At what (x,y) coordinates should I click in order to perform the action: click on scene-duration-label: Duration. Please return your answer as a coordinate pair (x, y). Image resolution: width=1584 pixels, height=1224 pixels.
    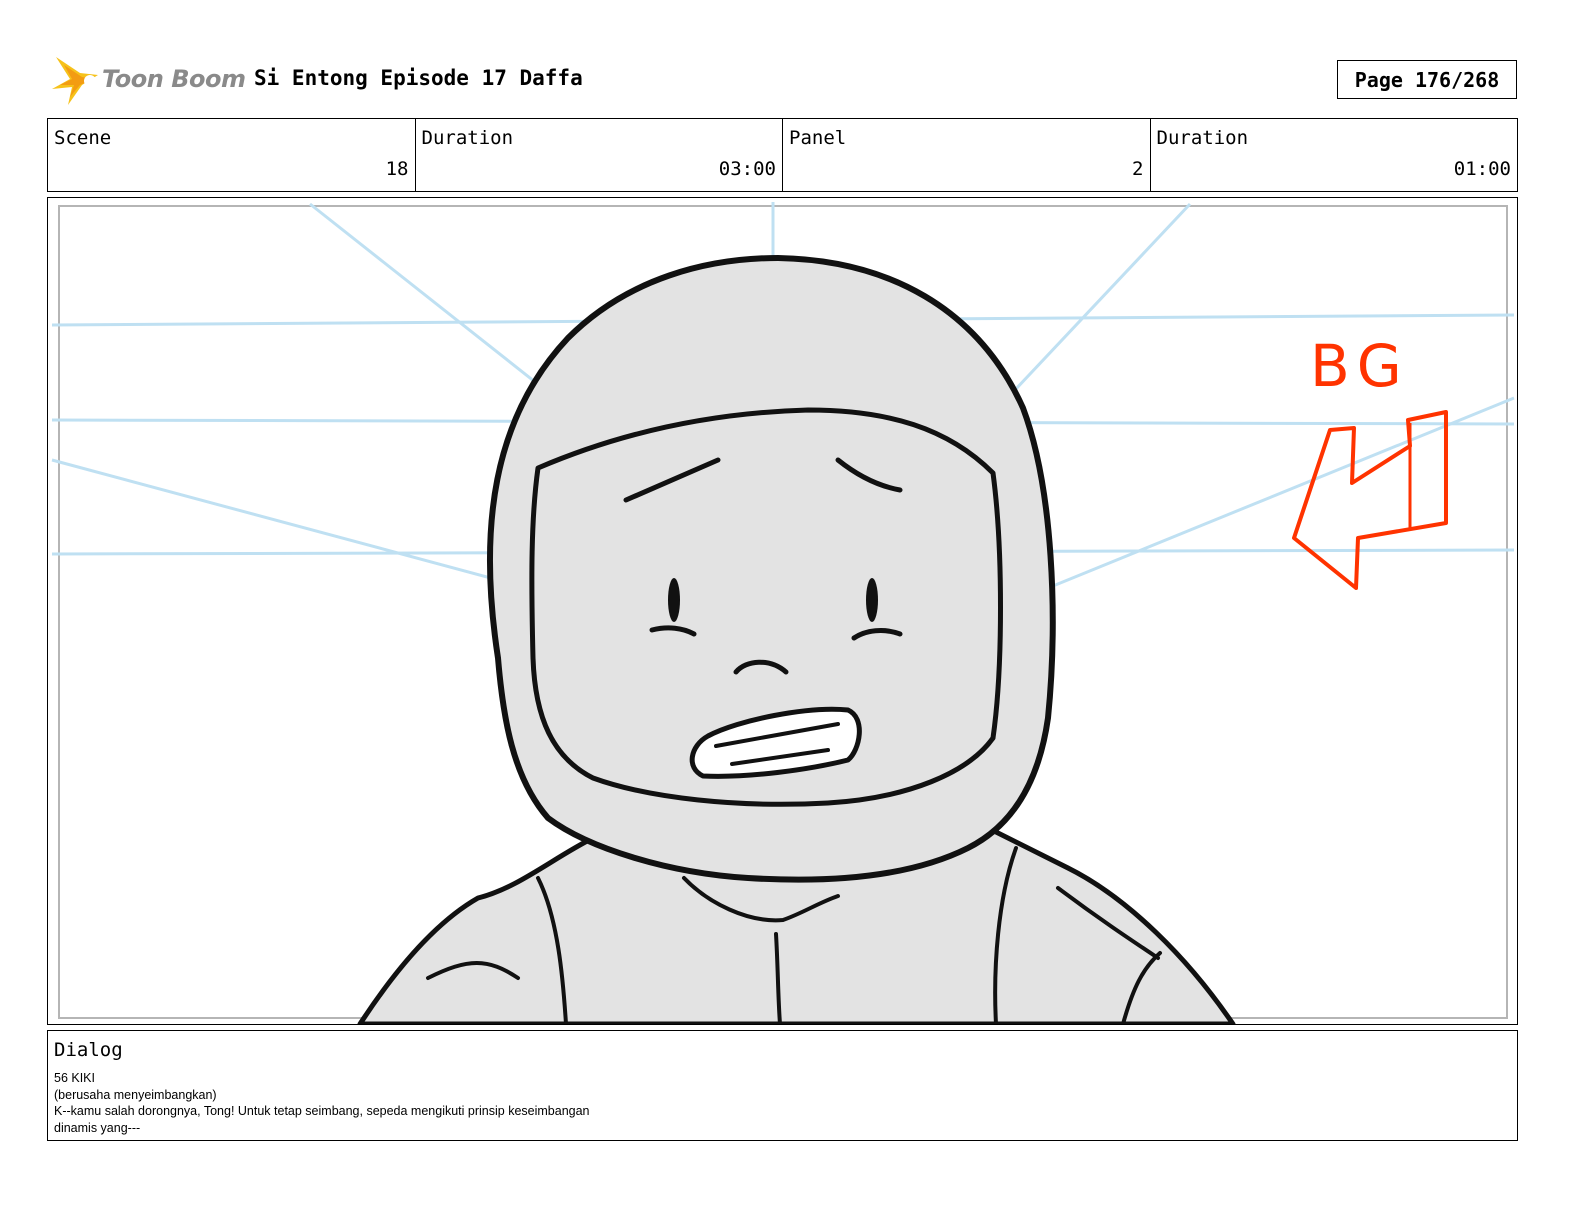
    Looking at the image, I should click on (467, 138).